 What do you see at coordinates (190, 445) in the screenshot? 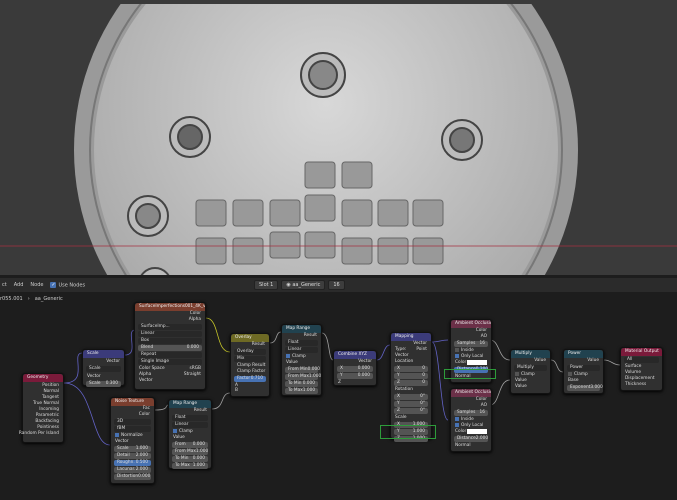
I see `from-min-field: From 0.000` at bounding box center [190, 445].